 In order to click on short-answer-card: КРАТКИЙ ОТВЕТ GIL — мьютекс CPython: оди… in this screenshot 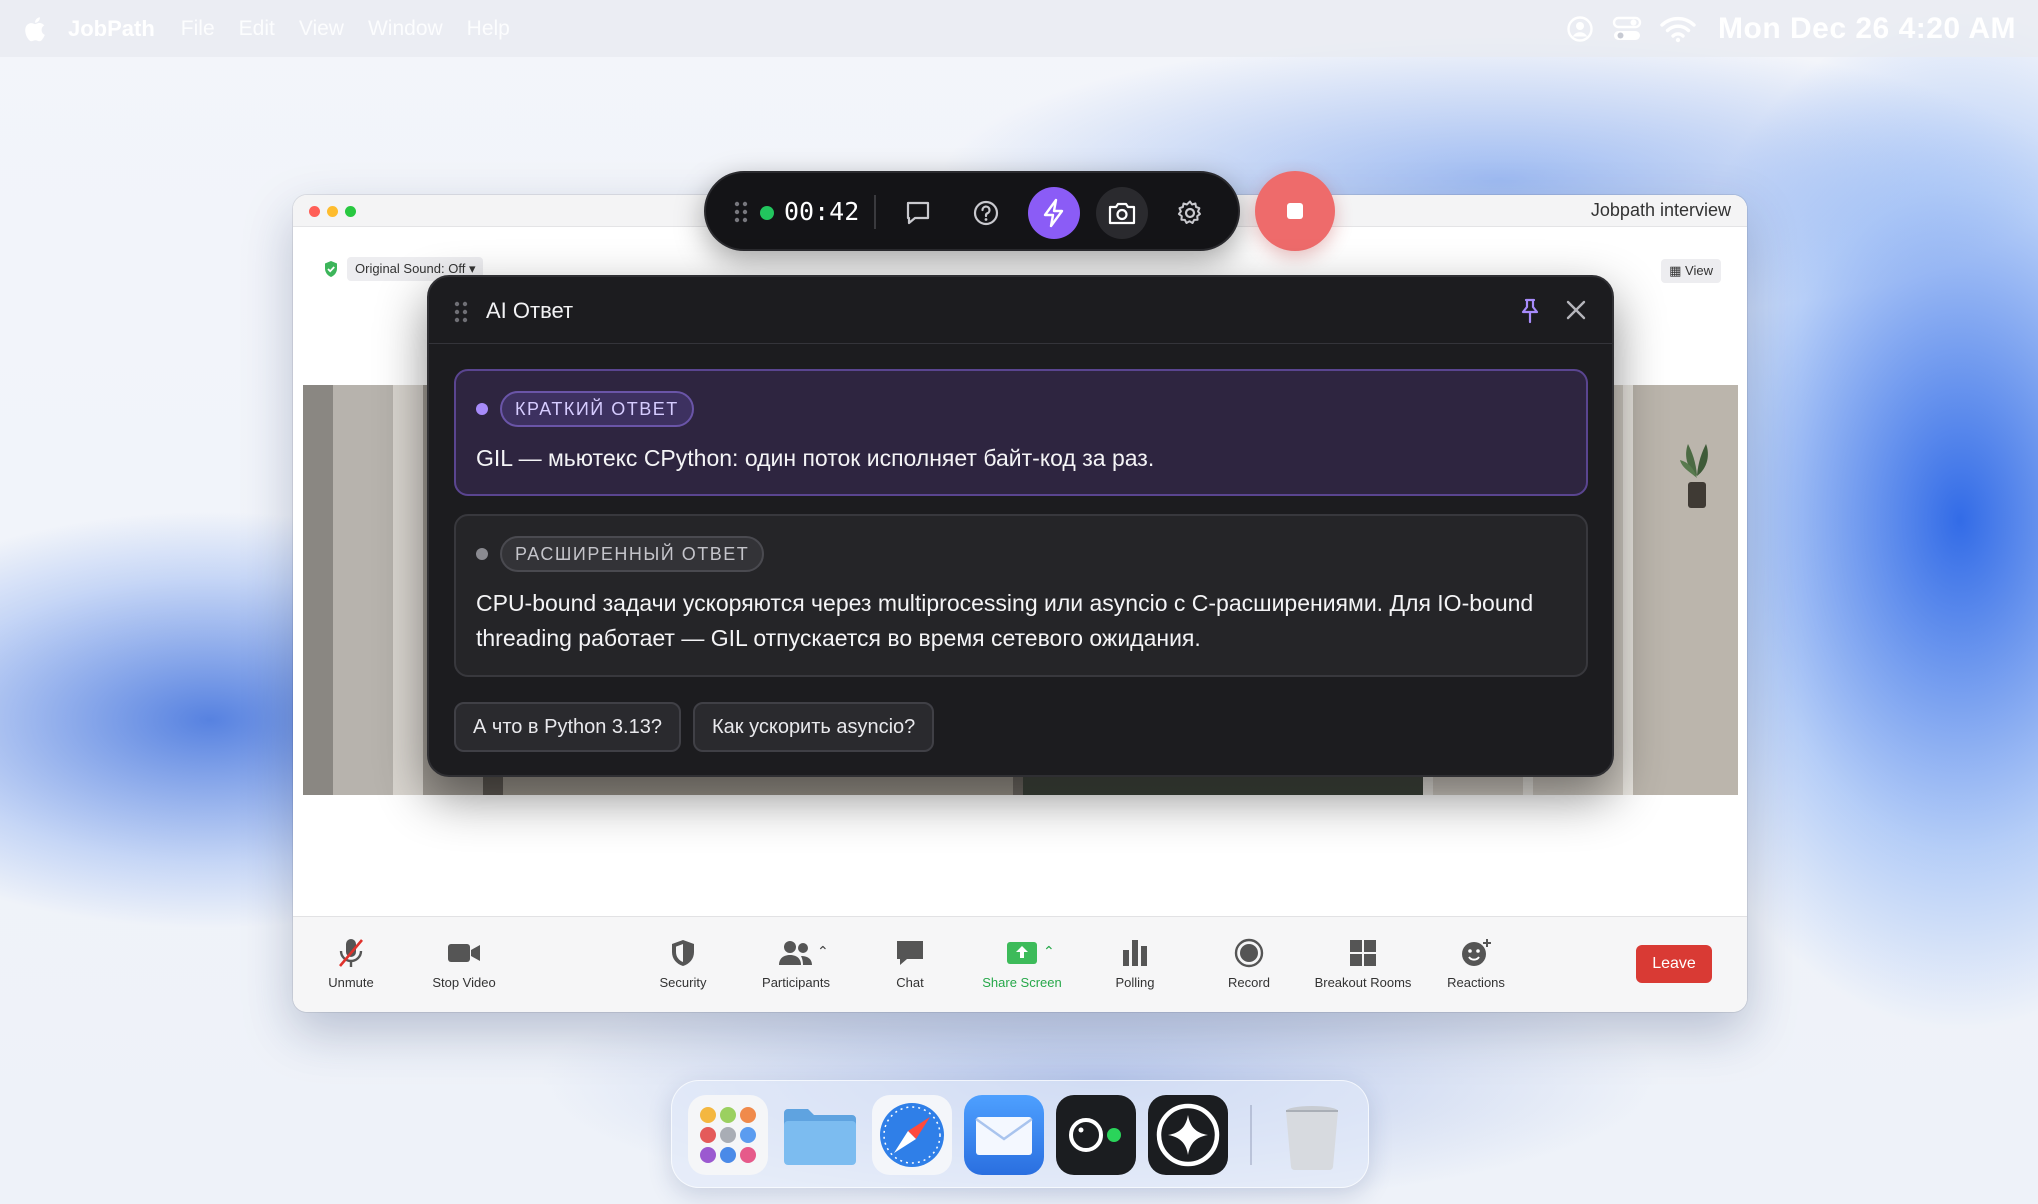, I will do `click(1021, 432)`.